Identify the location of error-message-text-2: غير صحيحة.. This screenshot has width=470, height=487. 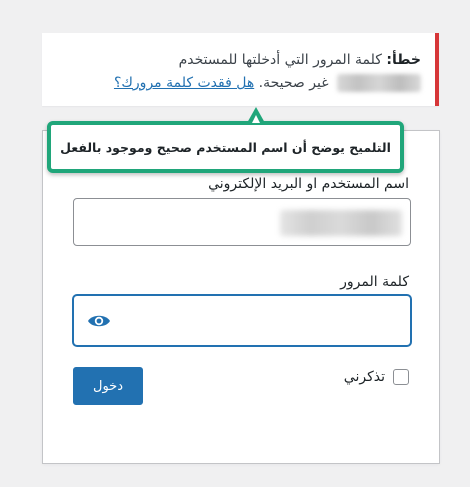
(293, 83).